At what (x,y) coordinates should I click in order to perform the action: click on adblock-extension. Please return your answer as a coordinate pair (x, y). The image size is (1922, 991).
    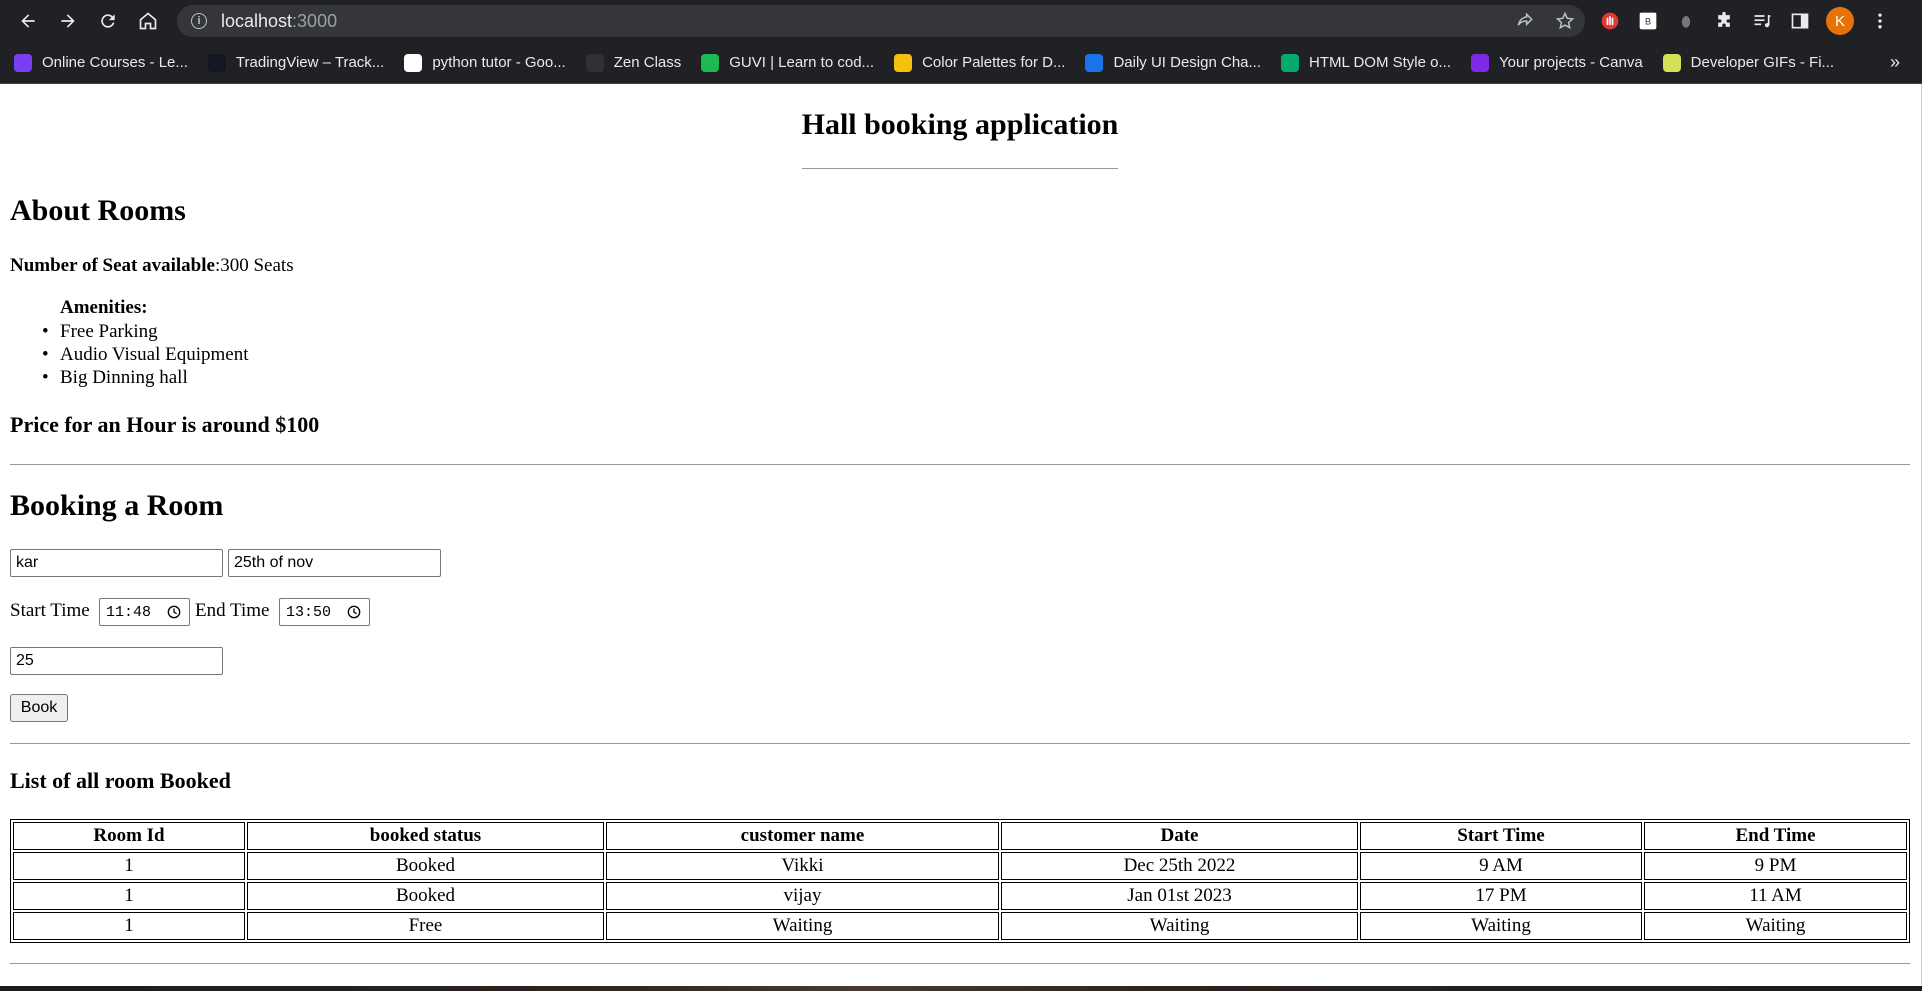
    Looking at the image, I should click on (1610, 21).